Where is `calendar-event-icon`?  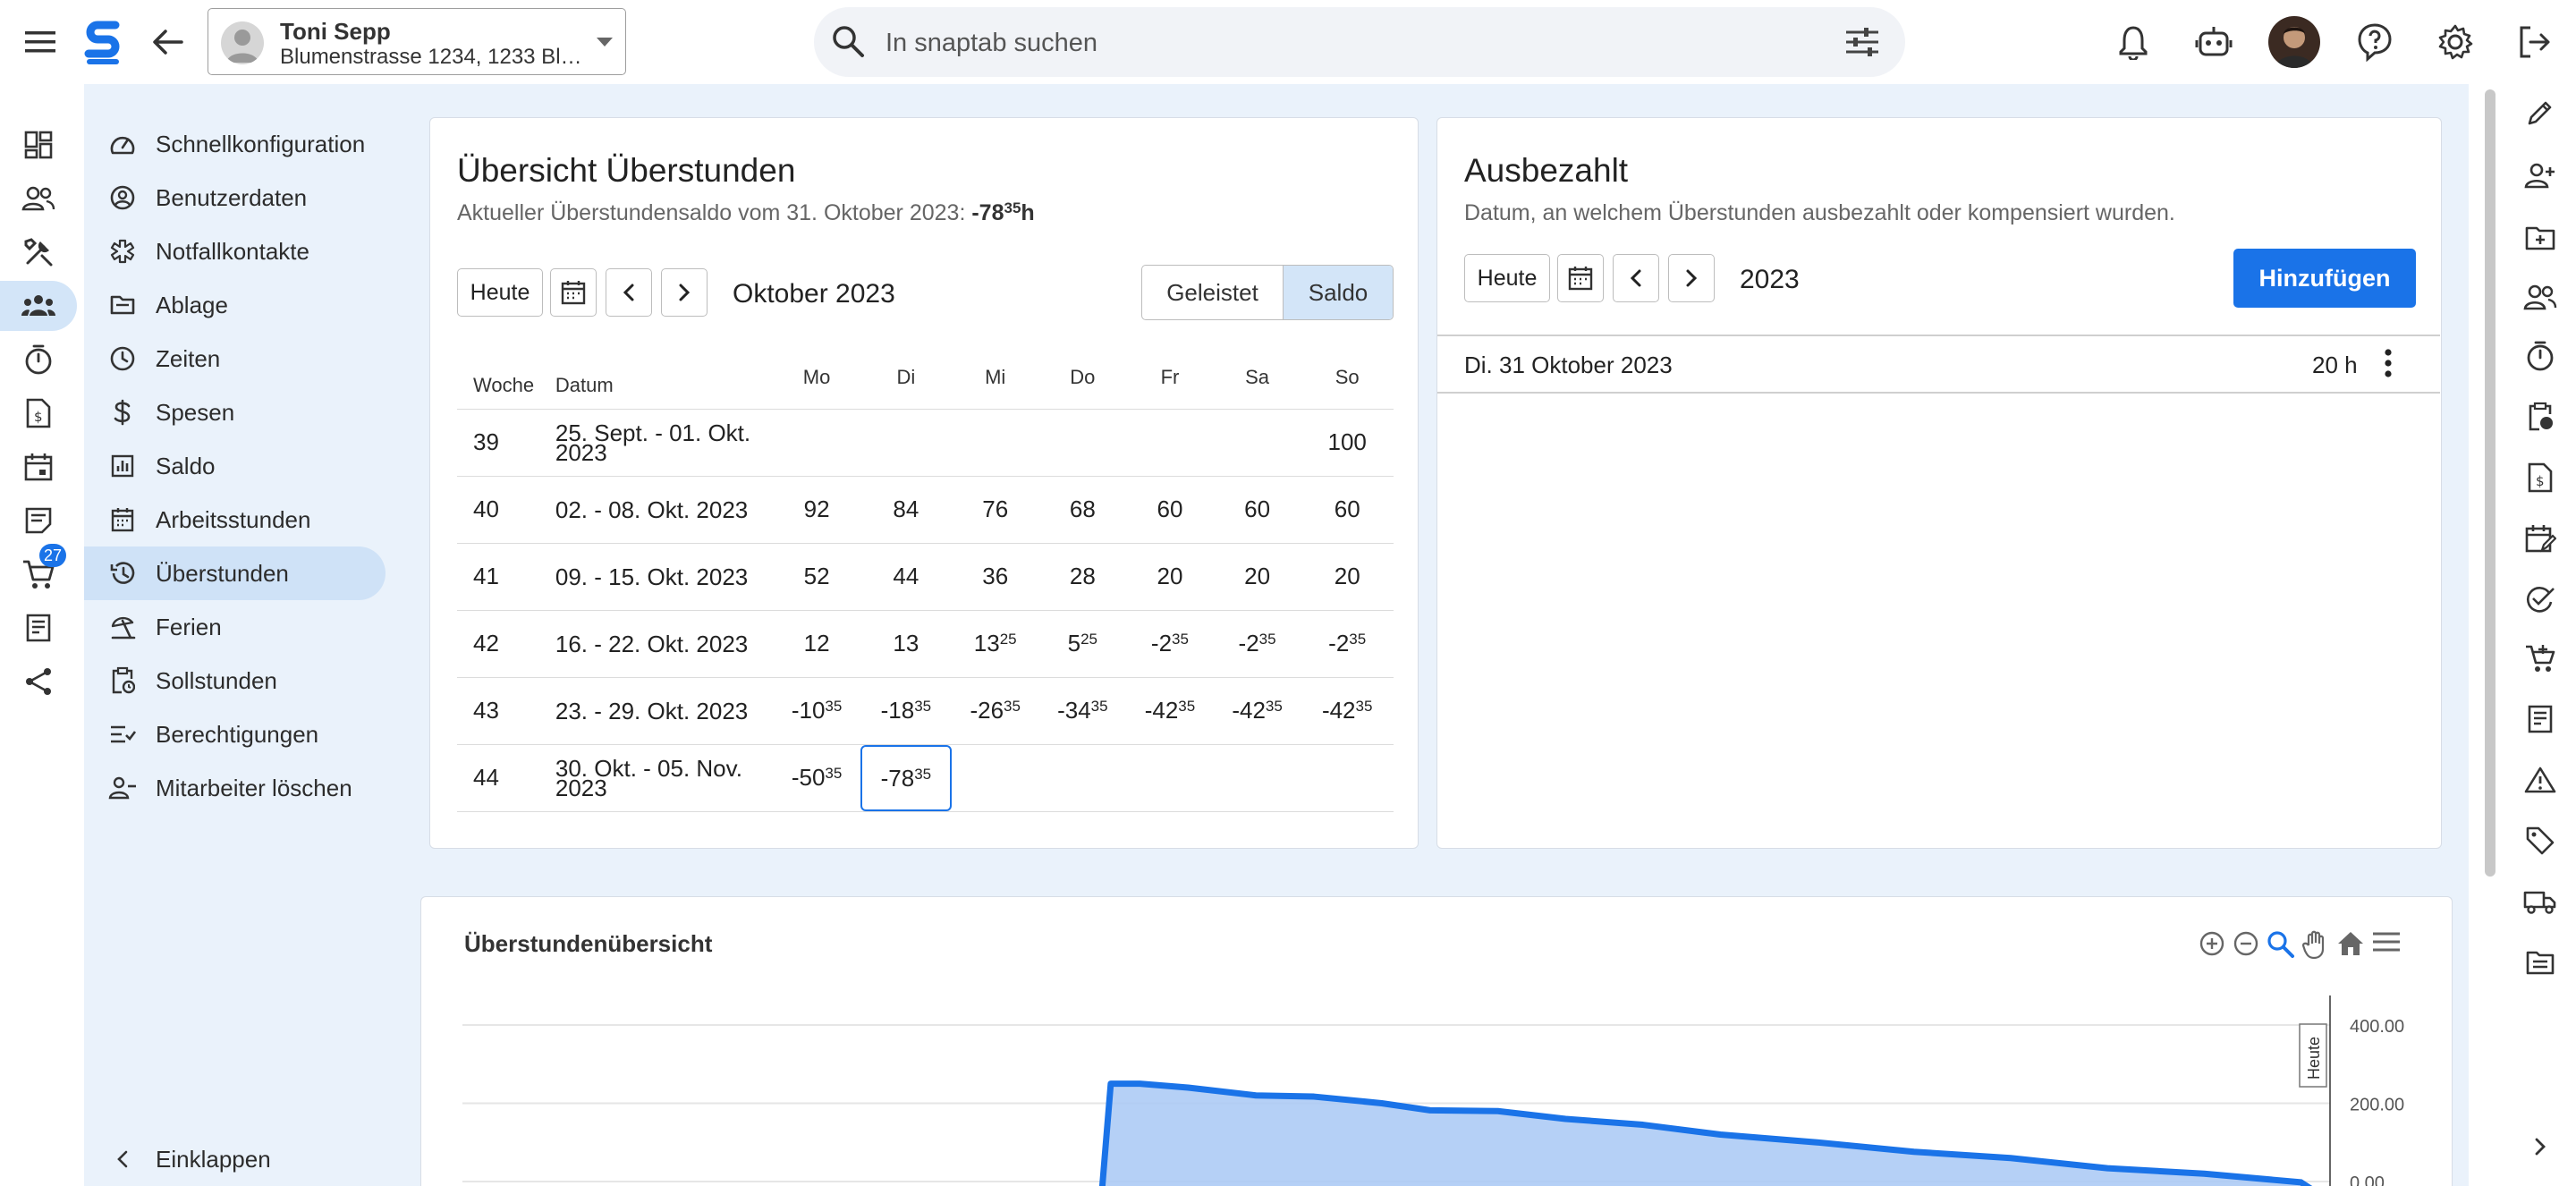
calendar-event-icon is located at coordinates (38, 467).